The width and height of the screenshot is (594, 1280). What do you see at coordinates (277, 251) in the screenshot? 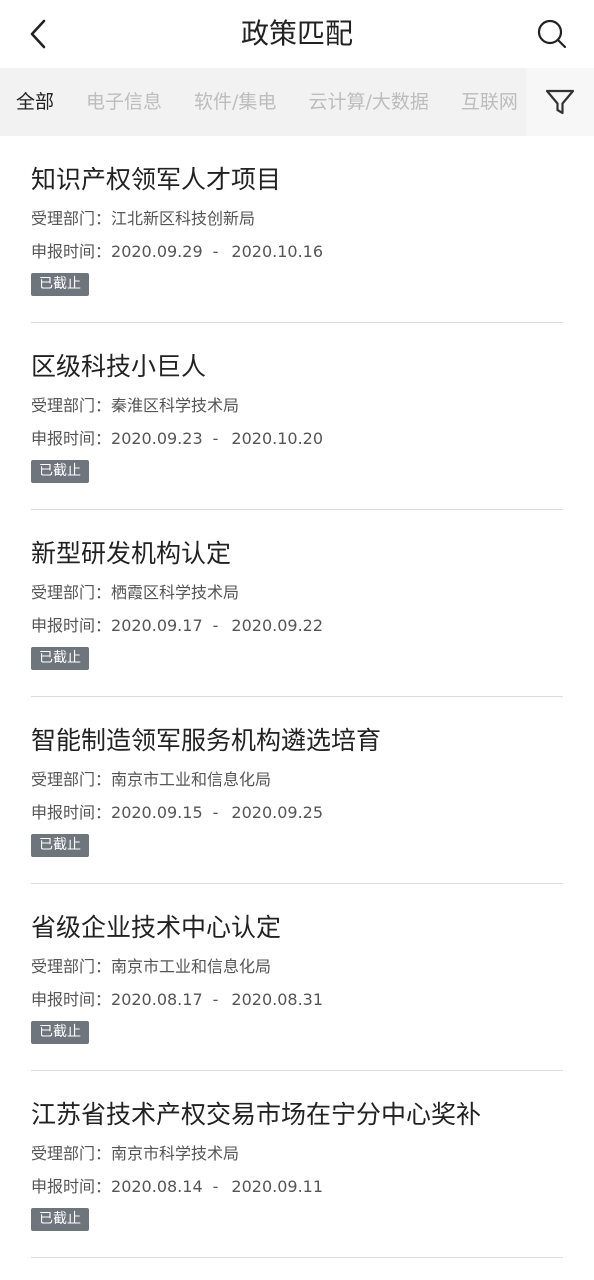
I see `end-date: 2020.10.16` at bounding box center [277, 251].